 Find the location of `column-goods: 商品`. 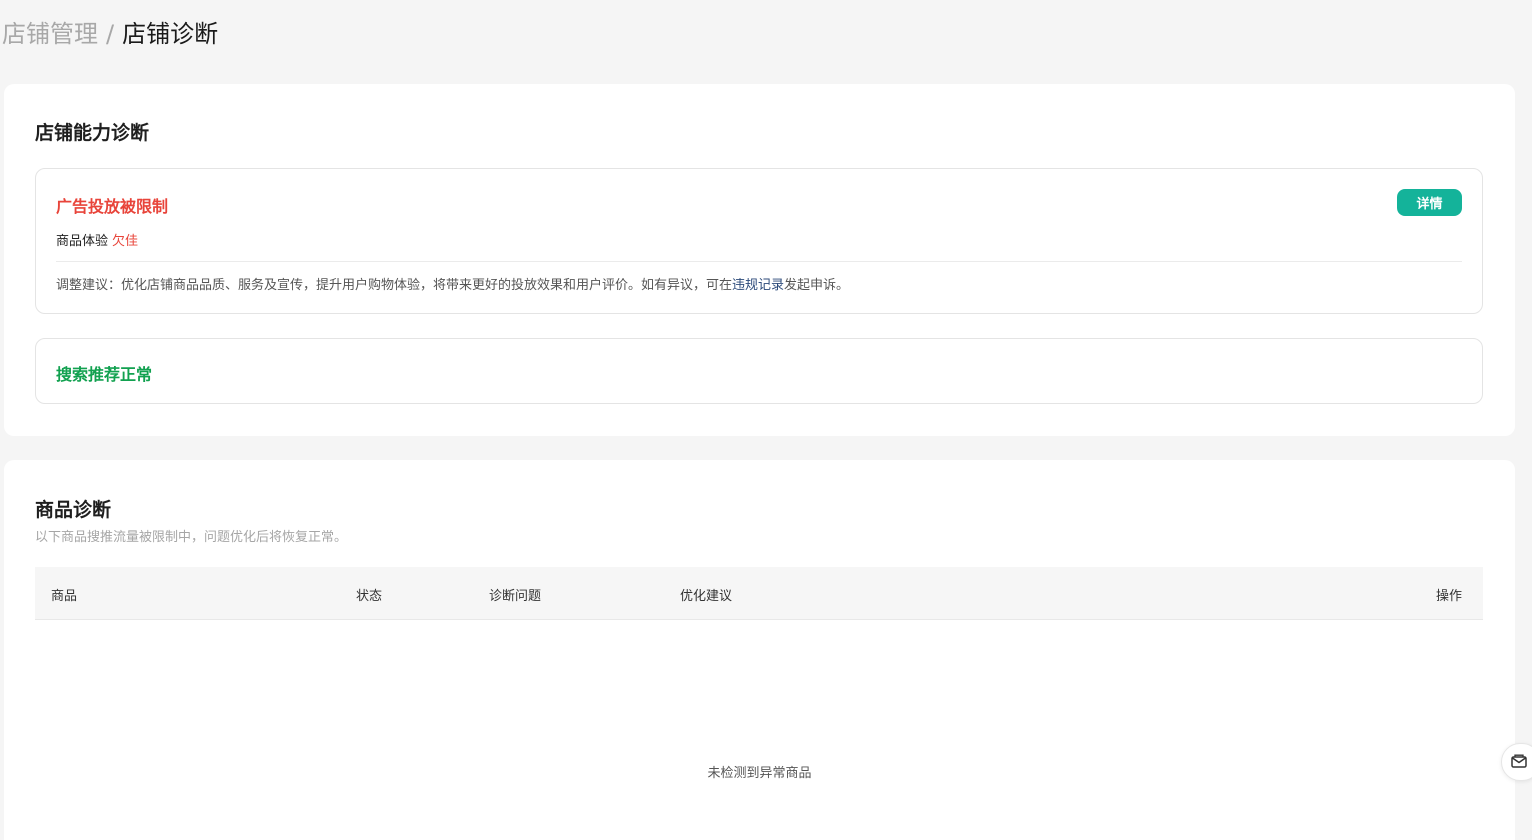

column-goods: 商品 is located at coordinates (64, 596).